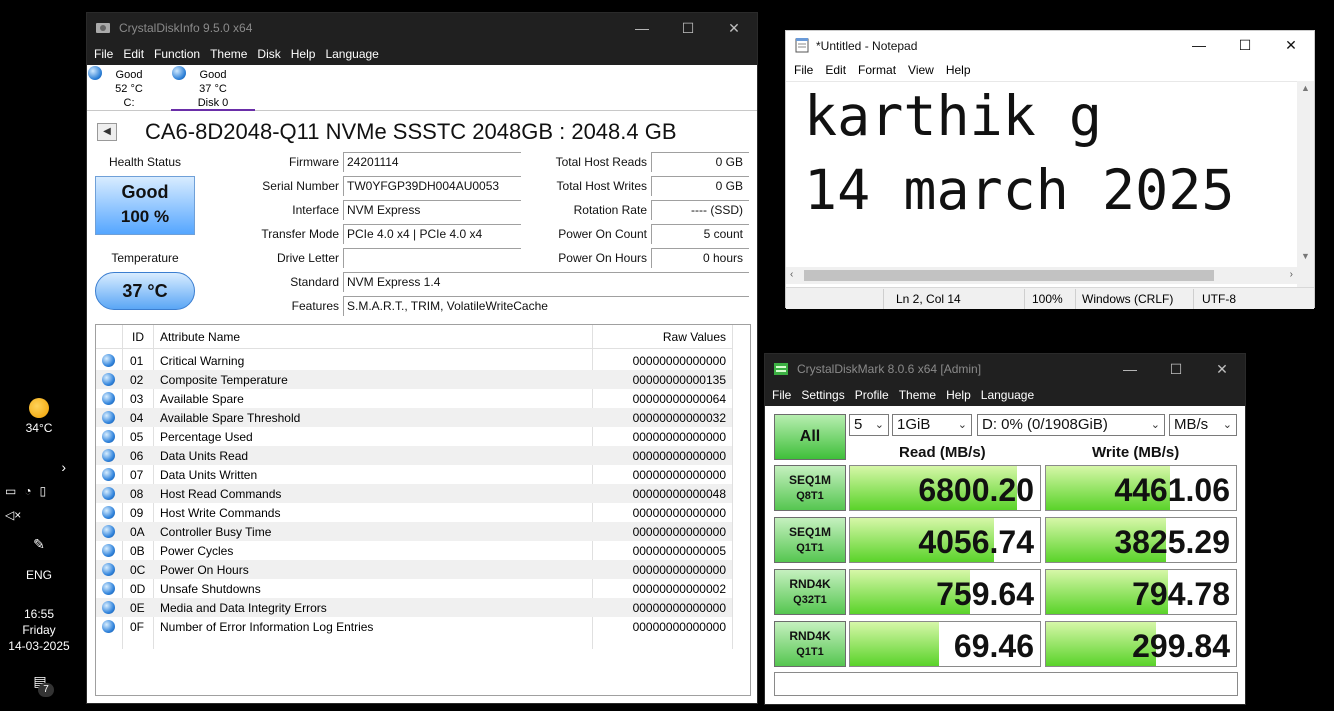 This screenshot has height=711, width=1334. What do you see at coordinates (1305, 189) in the screenshot?
I see `vertical-scrollbar: ▲ ▼` at bounding box center [1305, 189].